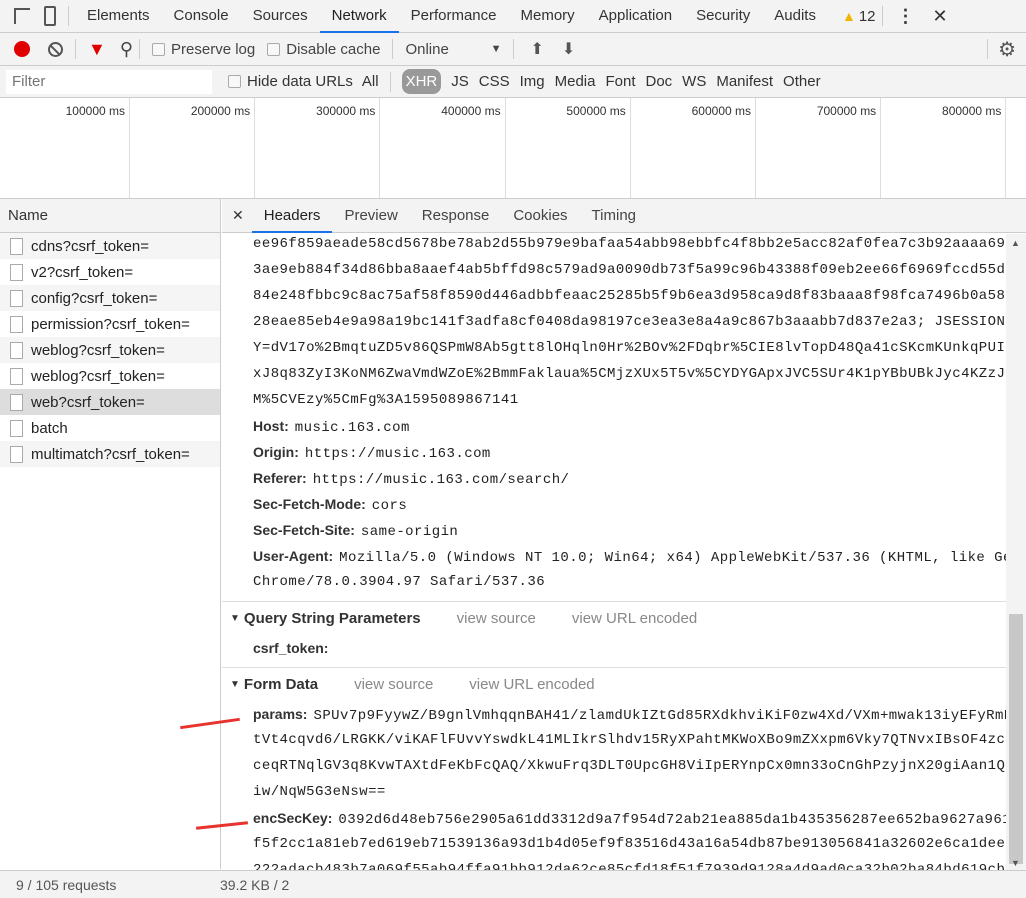  I want to click on tab-preview: Preview, so click(370, 216).